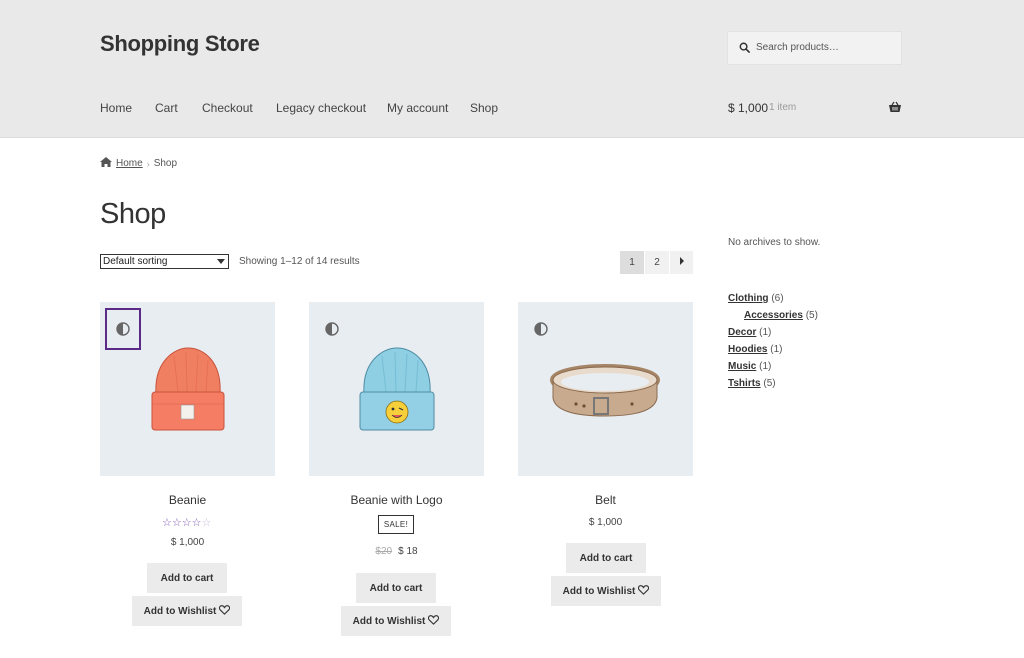  What do you see at coordinates (748, 298) in the screenshot?
I see `category-link: Clothing` at bounding box center [748, 298].